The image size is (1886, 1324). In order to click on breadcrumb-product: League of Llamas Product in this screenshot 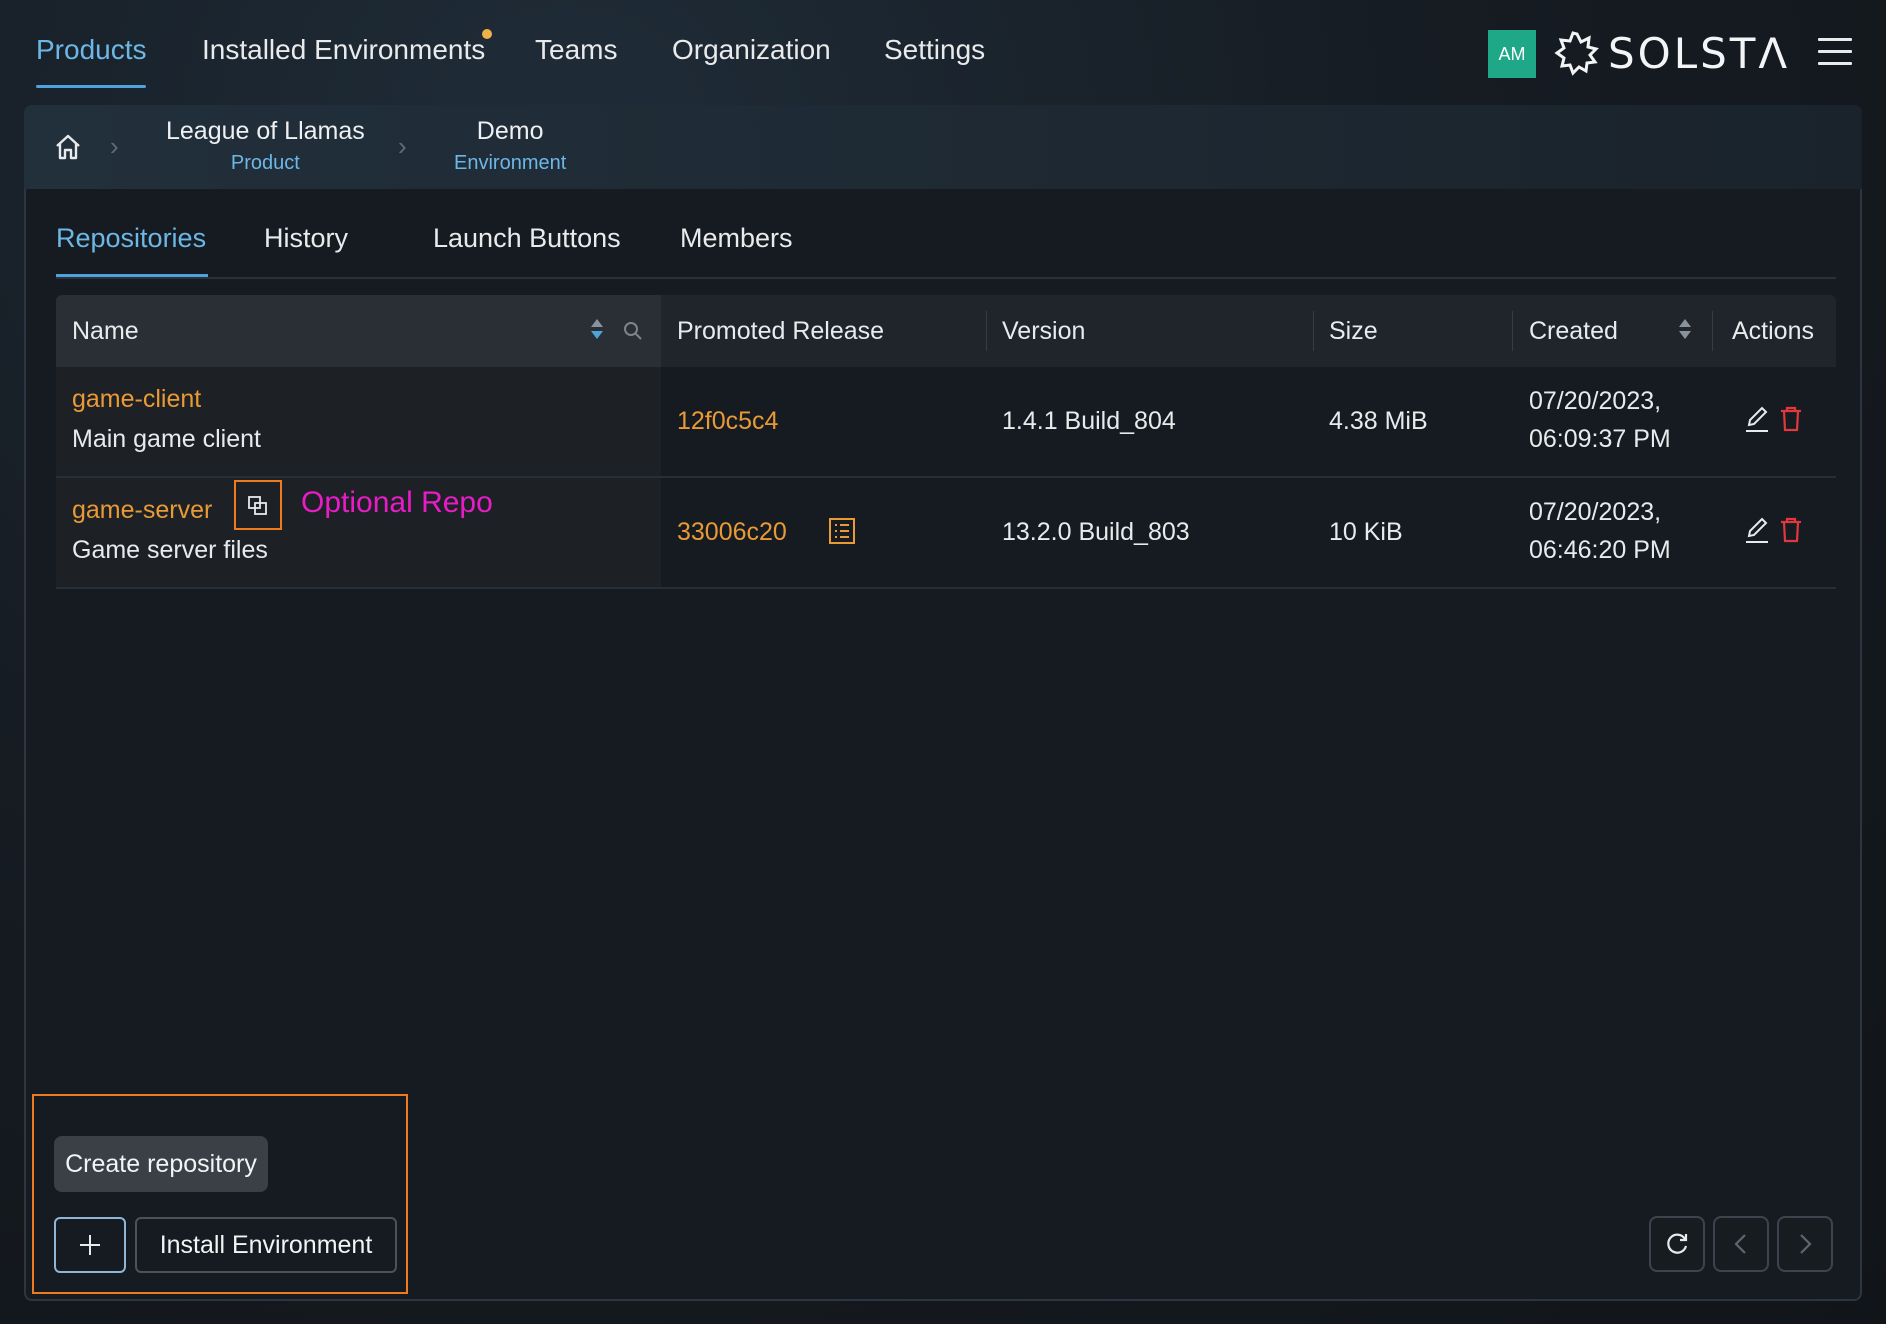, I will do `click(265, 146)`.